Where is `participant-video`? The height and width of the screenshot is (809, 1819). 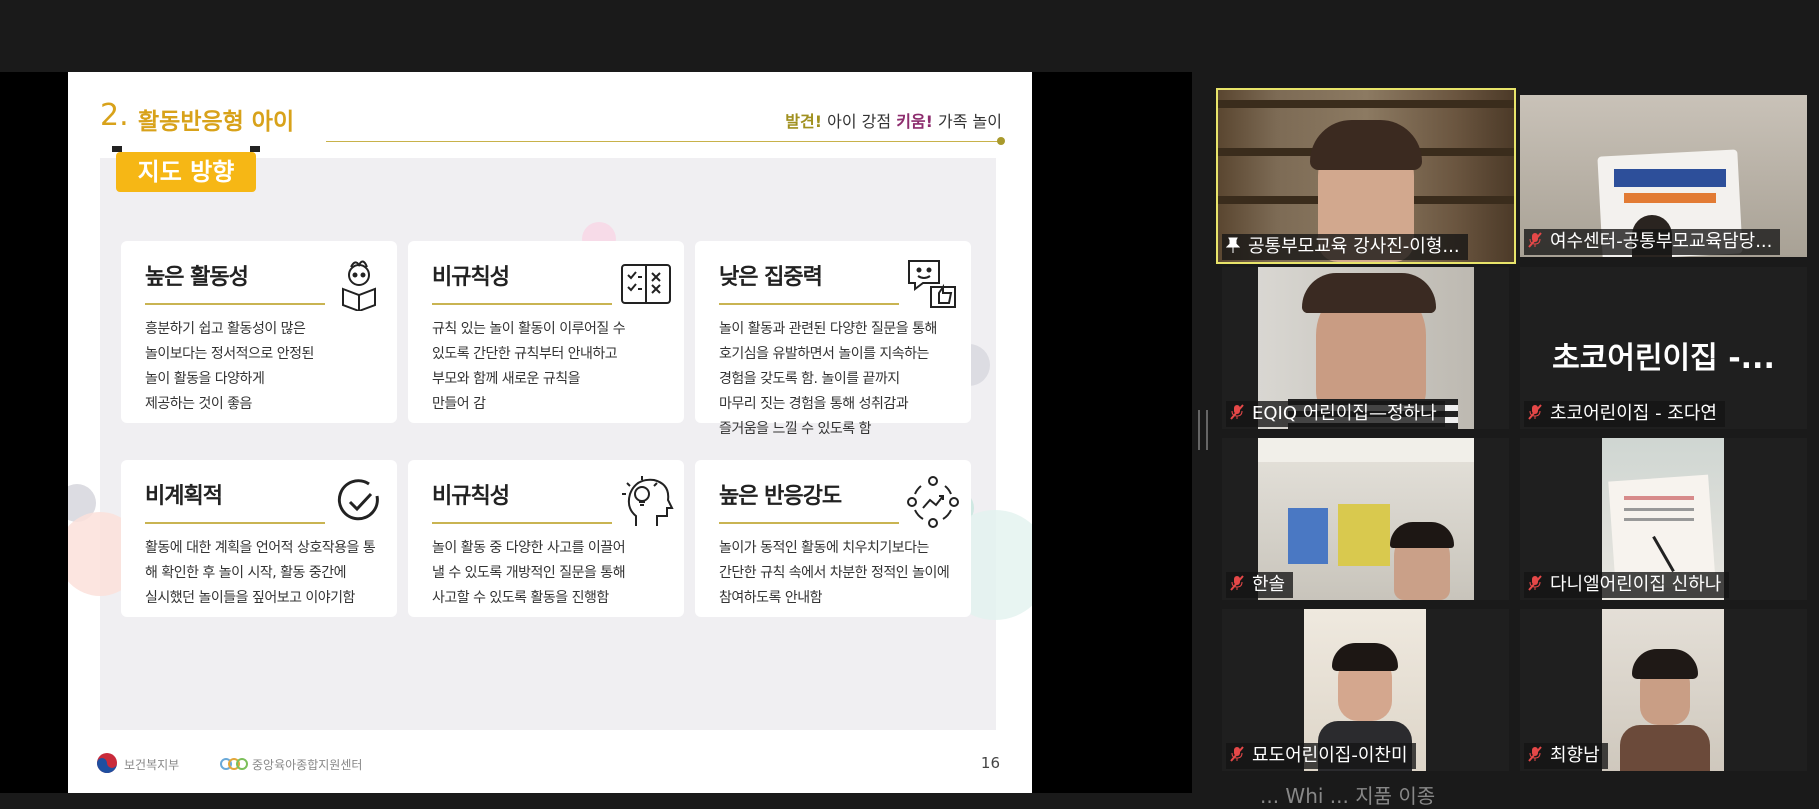 participant-video is located at coordinates (1663, 690).